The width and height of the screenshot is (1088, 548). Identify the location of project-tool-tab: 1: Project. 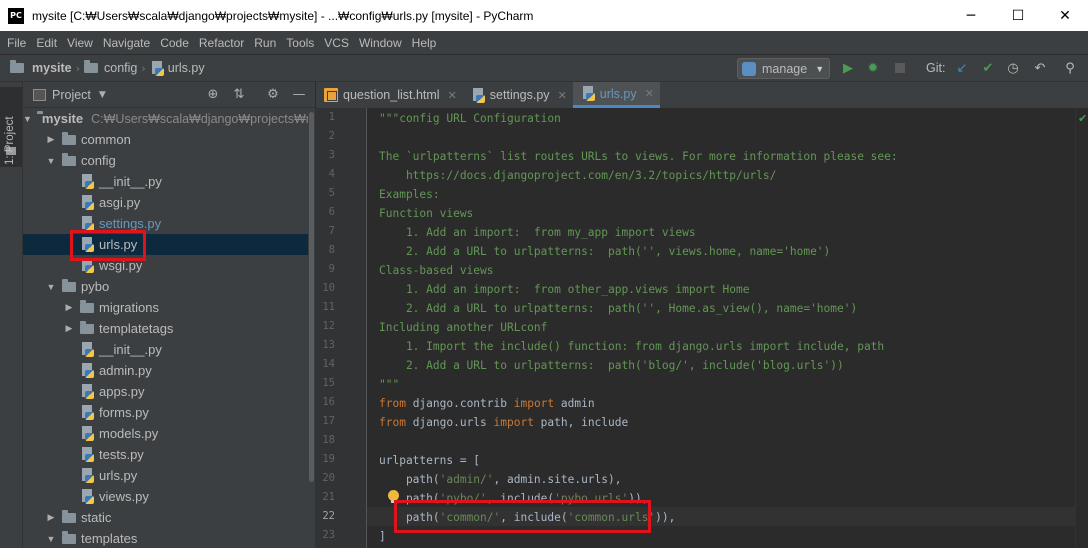
(11, 127).